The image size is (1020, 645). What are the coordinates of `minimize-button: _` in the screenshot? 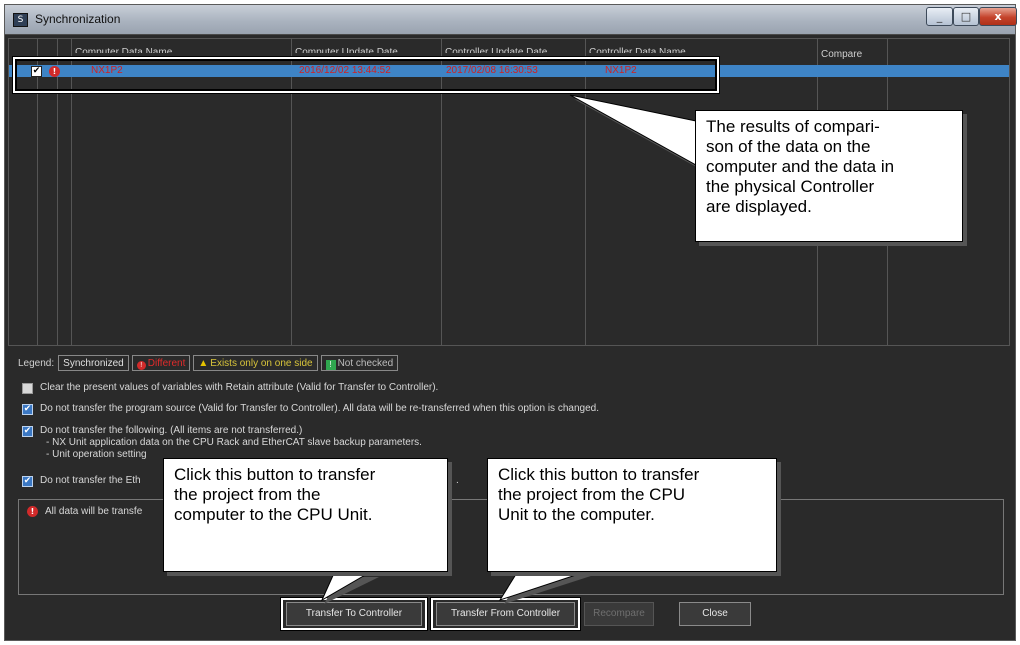 It's located at (939, 16).